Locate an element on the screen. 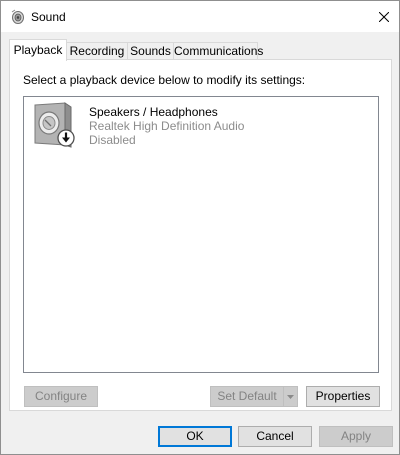 The width and height of the screenshot is (400, 455). set-default-button: Set Default is located at coordinates (247, 396).